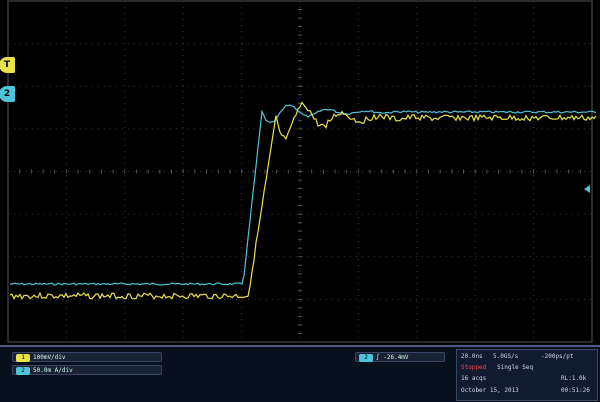  I want to click on record-length: RL:1.0k, so click(574, 378).